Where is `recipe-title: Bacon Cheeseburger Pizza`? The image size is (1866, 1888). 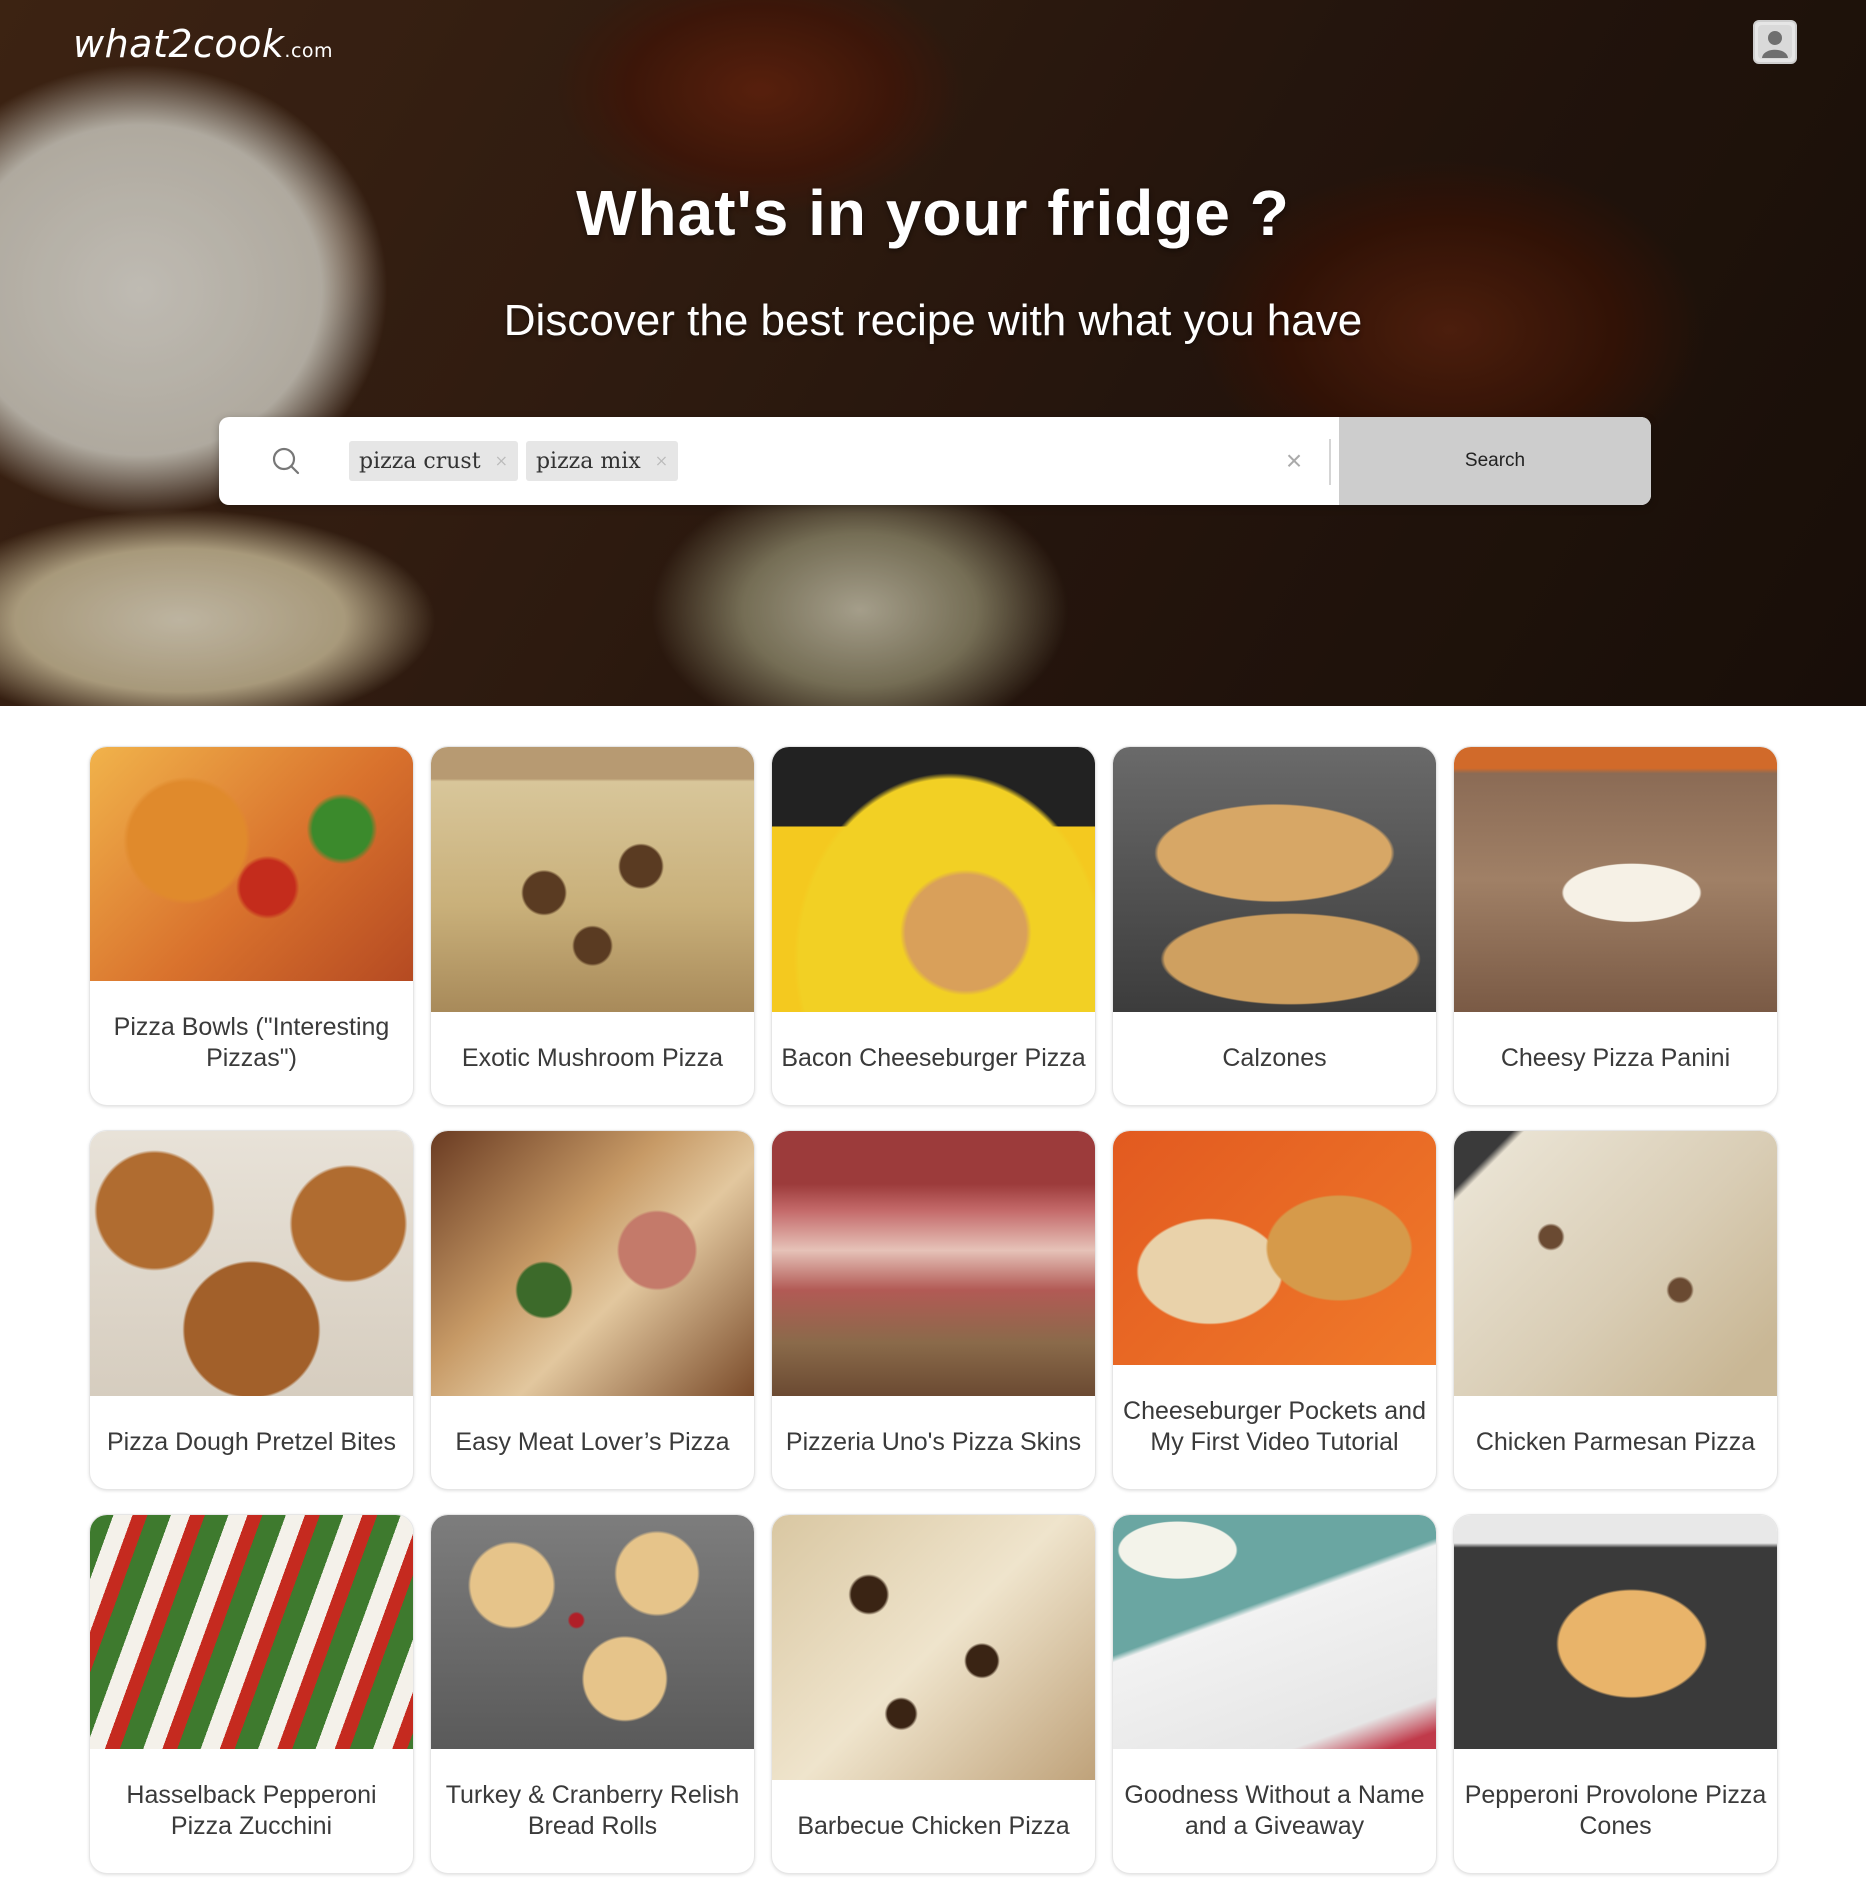 recipe-title: Bacon Cheeseburger Pizza is located at coordinates (933, 1058).